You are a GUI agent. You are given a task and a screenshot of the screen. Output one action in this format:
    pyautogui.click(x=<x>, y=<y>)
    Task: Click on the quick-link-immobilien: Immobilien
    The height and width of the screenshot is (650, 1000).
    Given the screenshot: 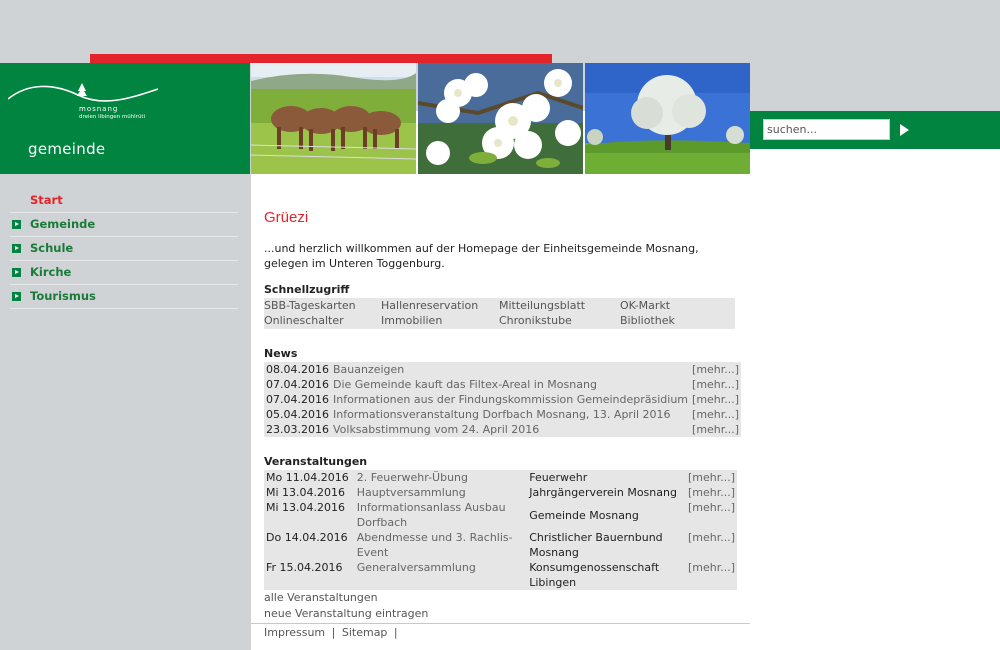 What is the action you would take?
    pyautogui.click(x=411, y=320)
    